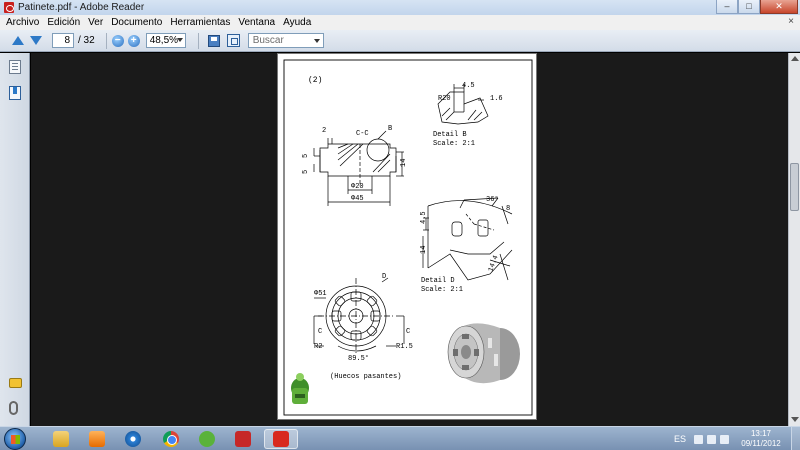  What do you see at coordinates (749, 7) in the screenshot?
I see `maximize-button: □` at bounding box center [749, 7].